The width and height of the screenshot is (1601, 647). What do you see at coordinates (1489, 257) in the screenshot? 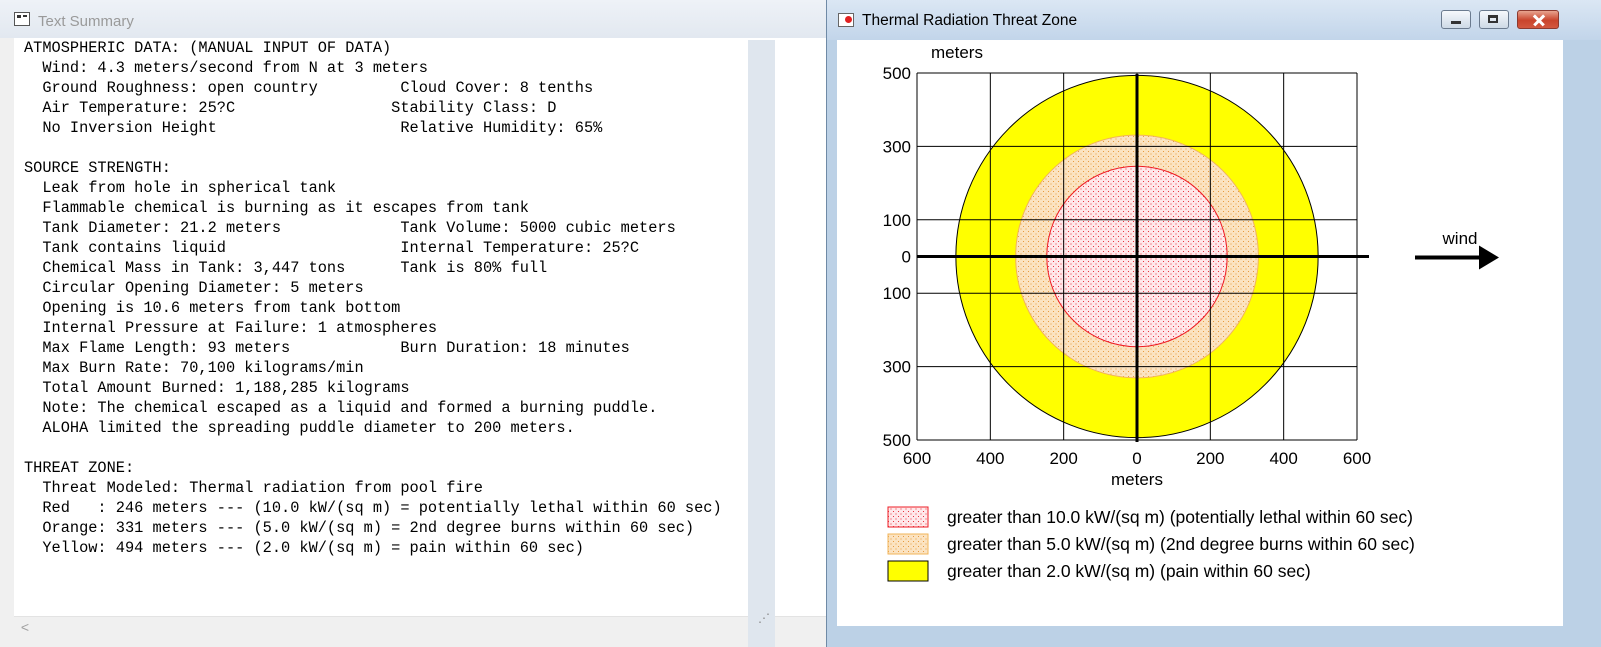
I see `wind-arrow-head` at bounding box center [1489, 257].